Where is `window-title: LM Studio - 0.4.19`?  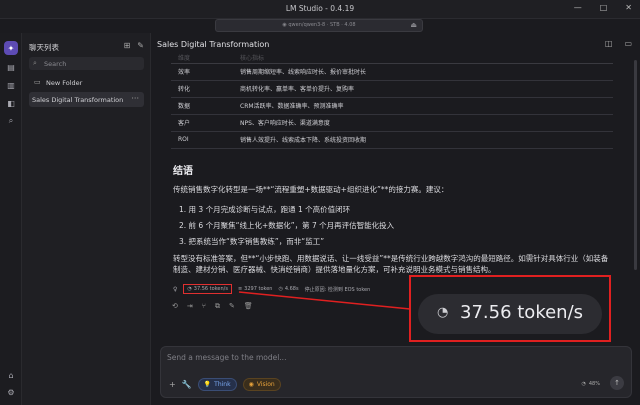 window-title: LM Studio - 0.4.19 is located at coordinates (320, 8).